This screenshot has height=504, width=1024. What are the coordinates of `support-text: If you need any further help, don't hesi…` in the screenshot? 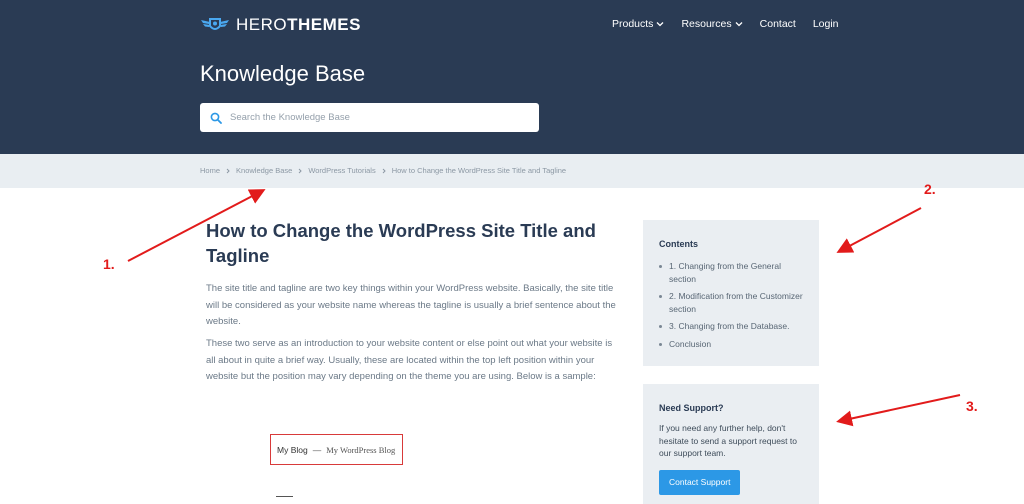 It's located at (728, 440).